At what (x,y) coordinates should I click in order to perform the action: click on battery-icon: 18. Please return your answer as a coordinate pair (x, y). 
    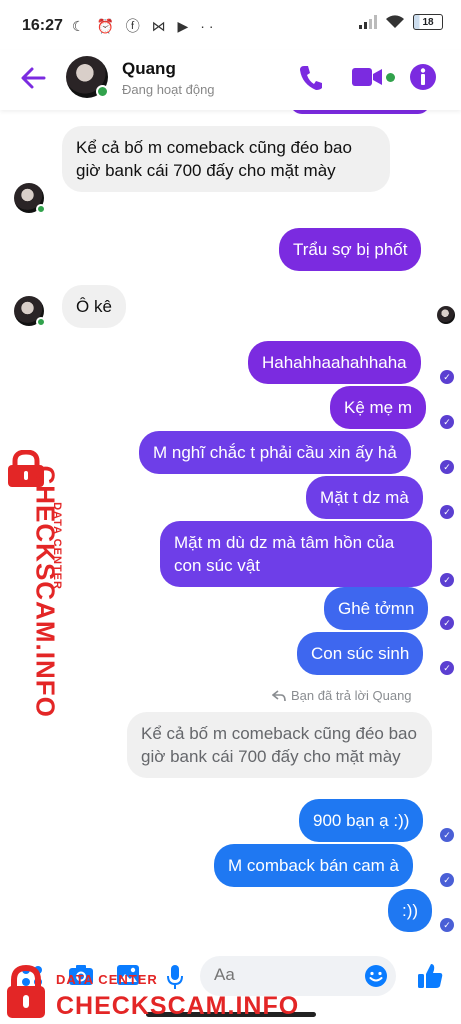
    Looking at the image, I should click on (428, 22).